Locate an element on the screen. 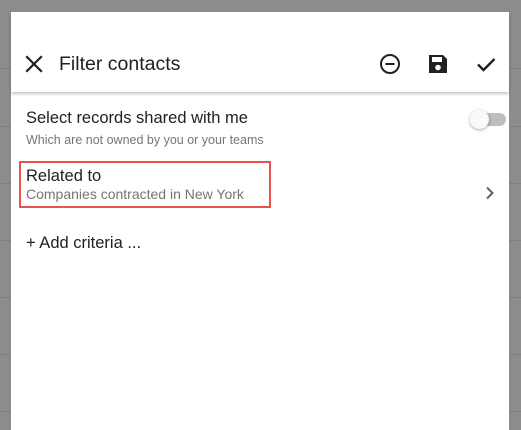 This screenshot has width=521, height=430. close-icon is located at coordinates (34, 64).